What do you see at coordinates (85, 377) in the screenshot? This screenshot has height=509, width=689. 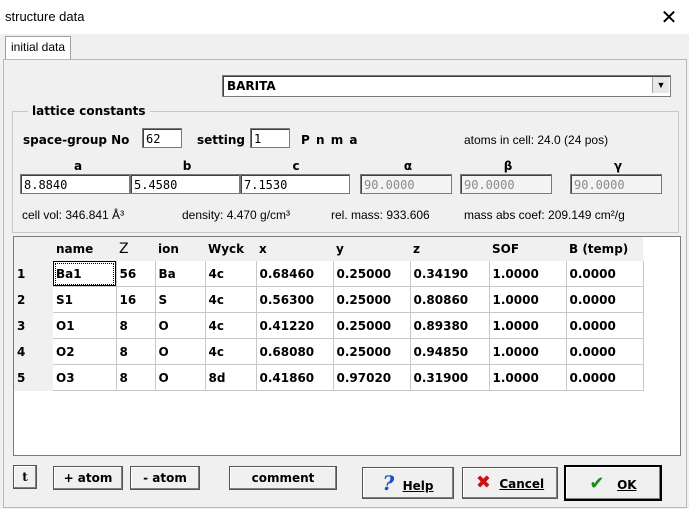 I see `cell-name: O3` at bounding box center [85, 377].